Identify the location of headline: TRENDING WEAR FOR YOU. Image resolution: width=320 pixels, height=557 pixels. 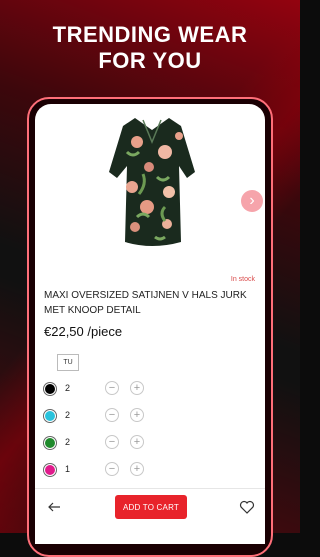
(150, 48).